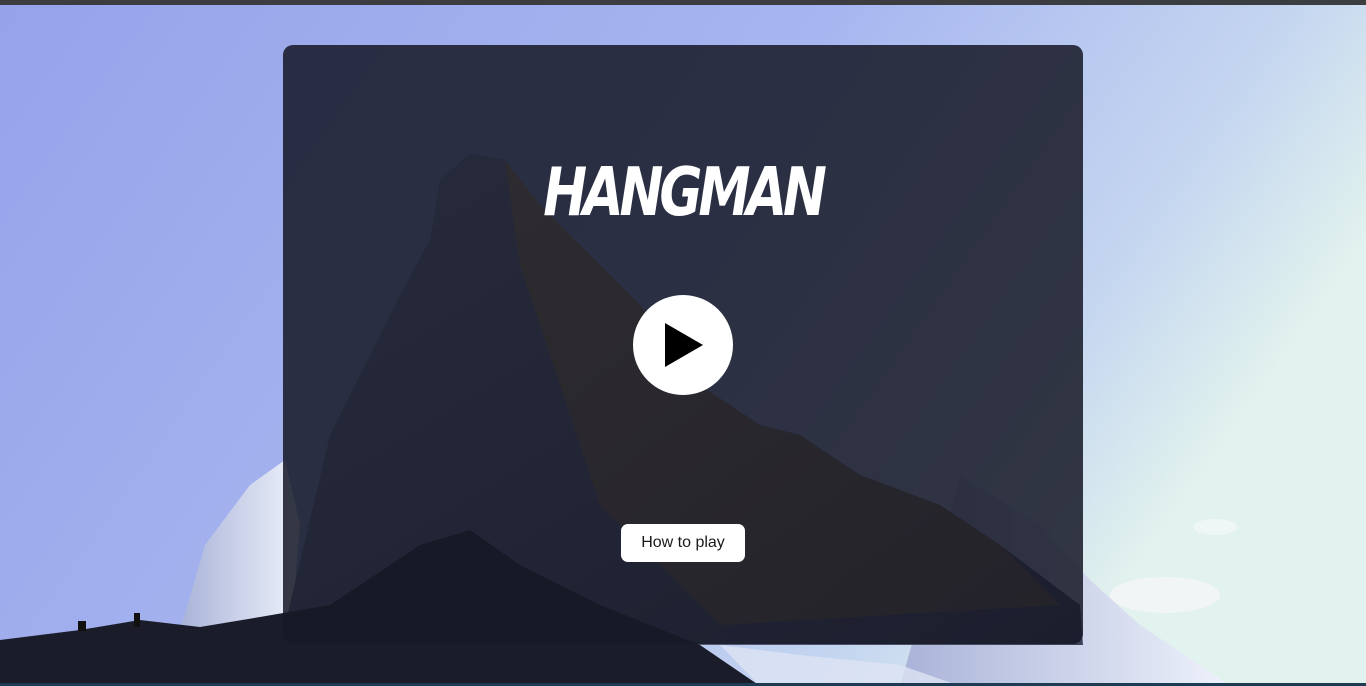 The image size is (1366, 686). What do you see at coordinates (683, 543) in the screenshot?
I see `how-to-play-button: How to play` at bounding box center [683, 543].